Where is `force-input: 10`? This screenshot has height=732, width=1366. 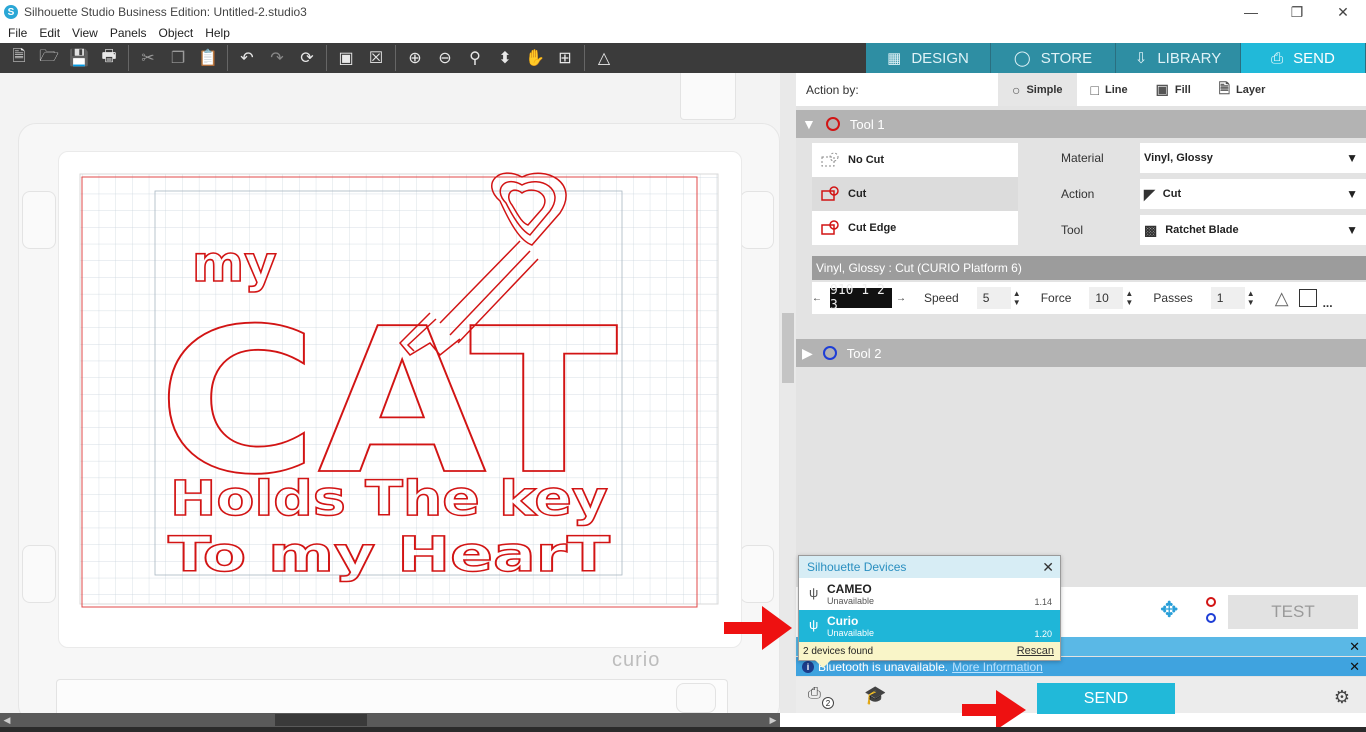
force-input: 10 is located at coordinates (1106, 298).